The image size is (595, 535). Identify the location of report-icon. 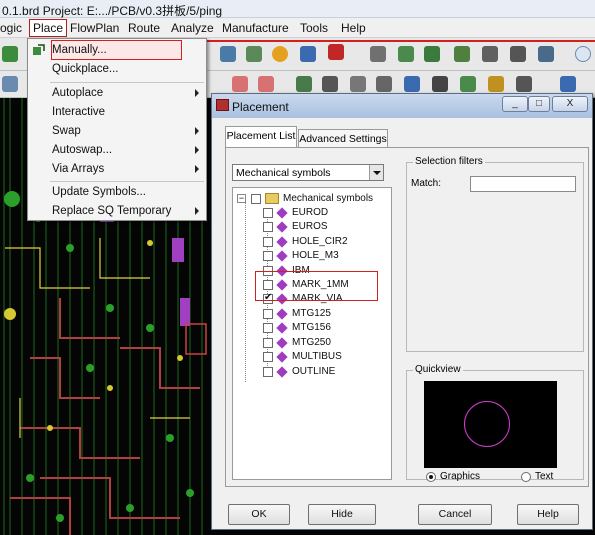
(518, 54).